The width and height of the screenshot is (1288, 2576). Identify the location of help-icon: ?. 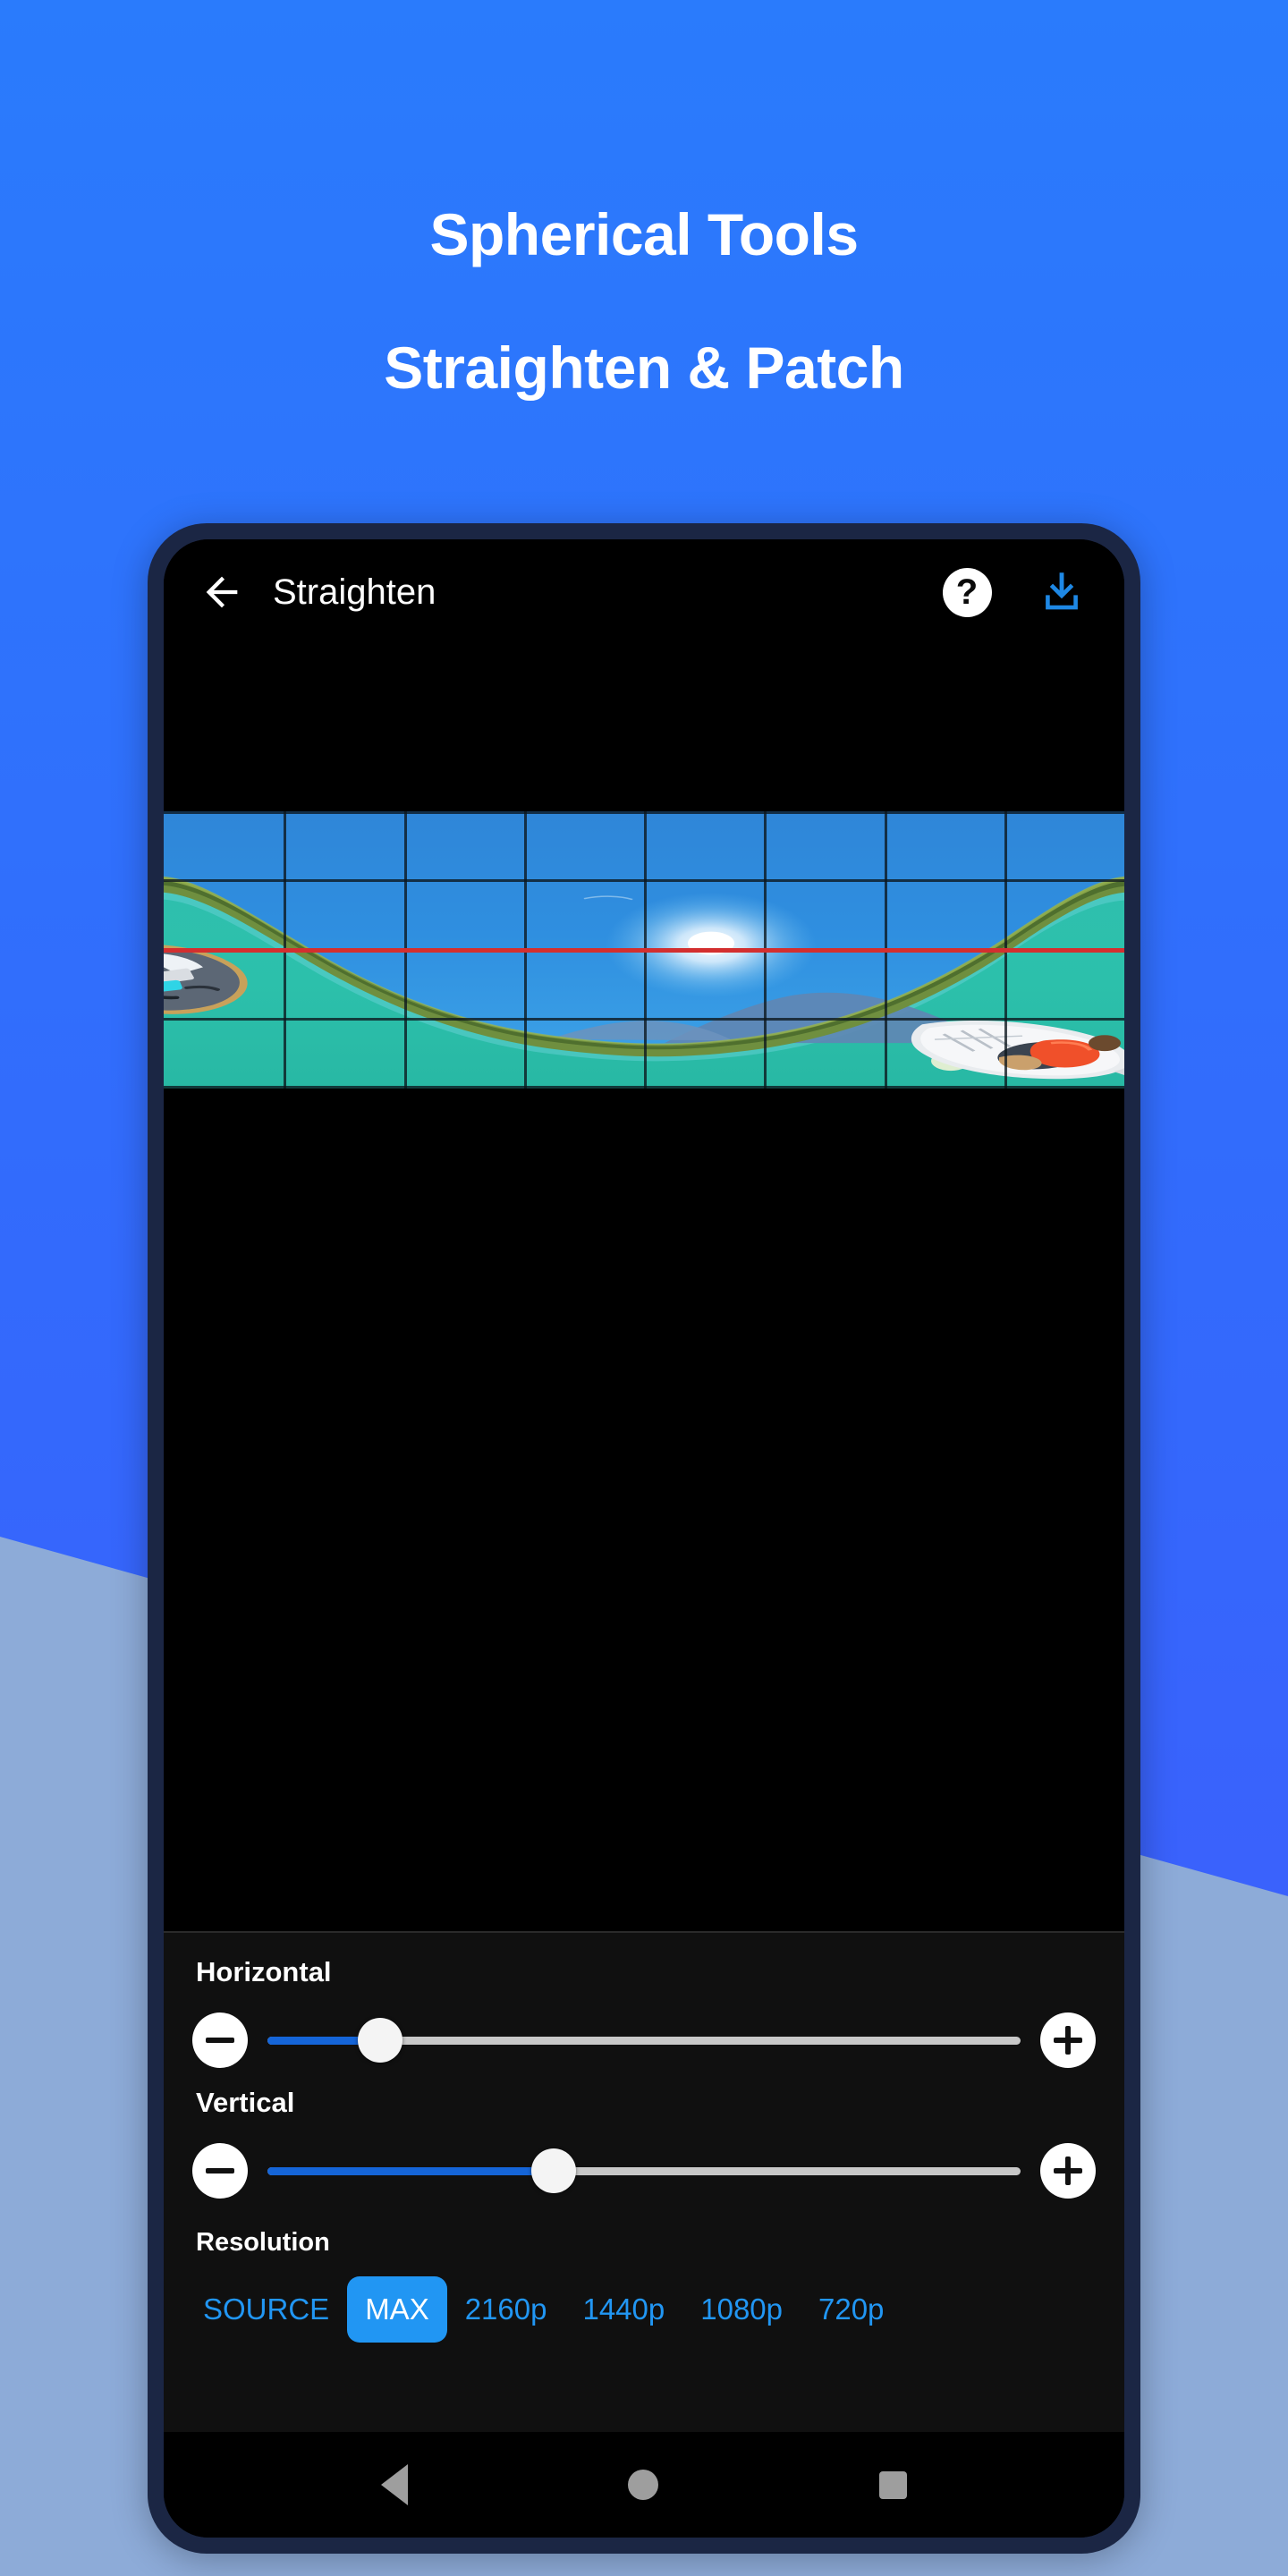
(967, 592).